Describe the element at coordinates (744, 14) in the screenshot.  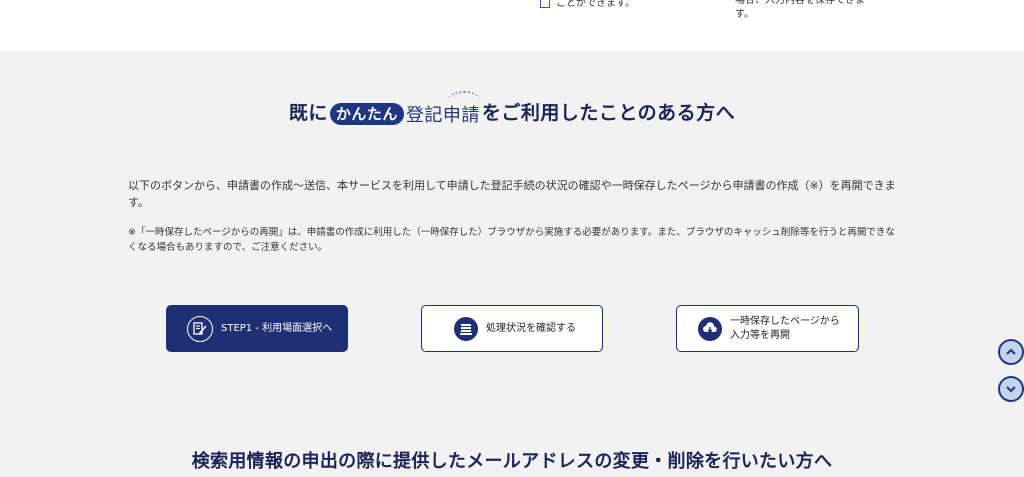
I see `top-fragment-right-line2: す。` at that location.